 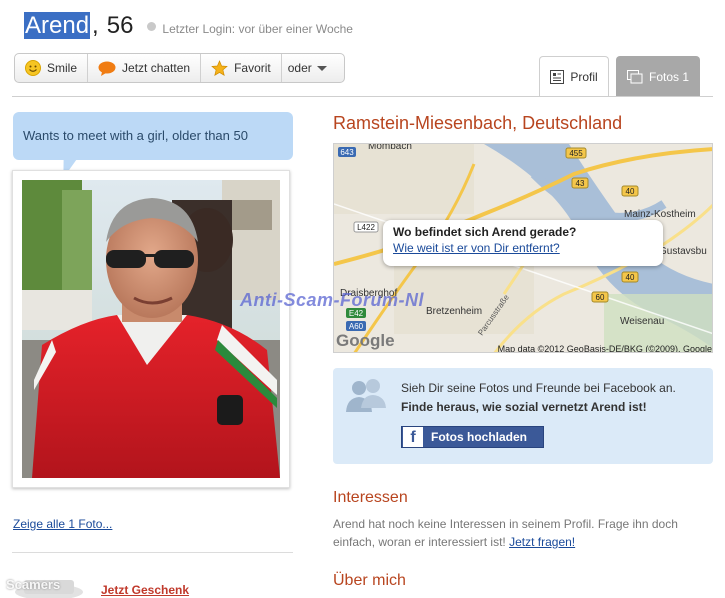 I want to click on interests-title: Interessen, so click(x=370, y=497).